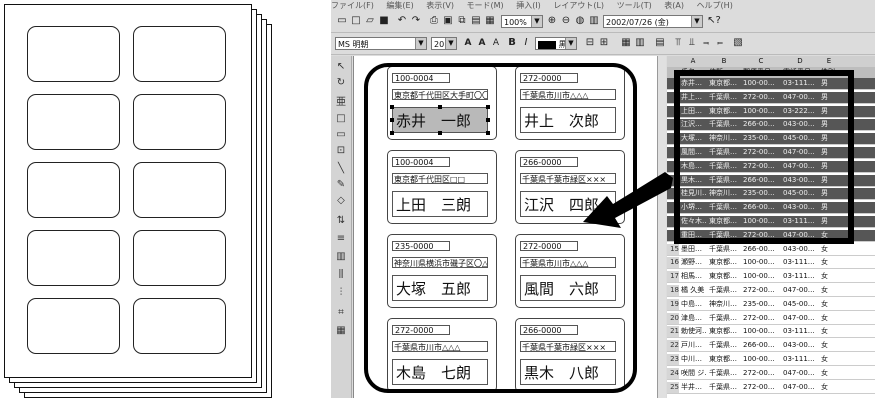  I want to click on vertical-text-icon: ⇅, so click(341, 221).